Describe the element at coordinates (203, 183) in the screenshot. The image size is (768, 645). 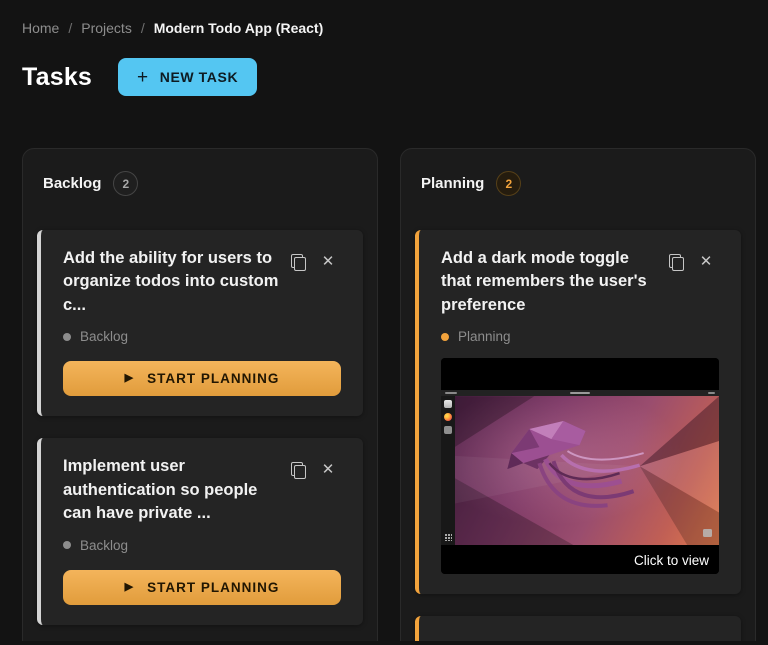
I see `column-header: Backlog 2` at that location.